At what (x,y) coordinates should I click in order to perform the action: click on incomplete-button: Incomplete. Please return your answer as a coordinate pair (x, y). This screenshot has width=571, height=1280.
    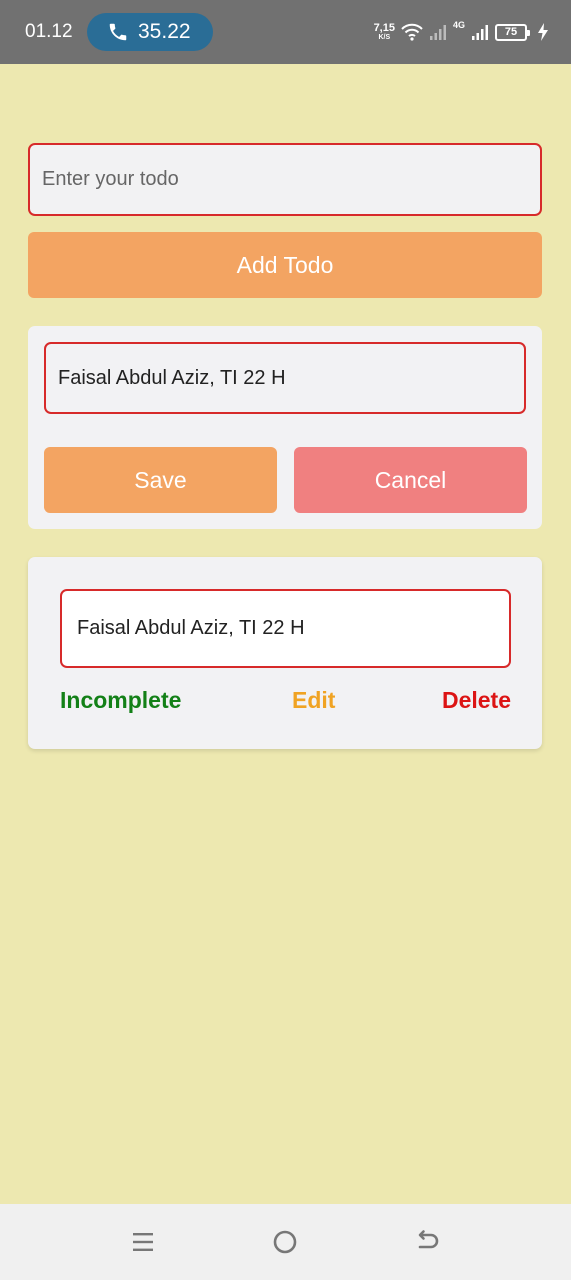
    Looking at the image, I should click on (120, 700).